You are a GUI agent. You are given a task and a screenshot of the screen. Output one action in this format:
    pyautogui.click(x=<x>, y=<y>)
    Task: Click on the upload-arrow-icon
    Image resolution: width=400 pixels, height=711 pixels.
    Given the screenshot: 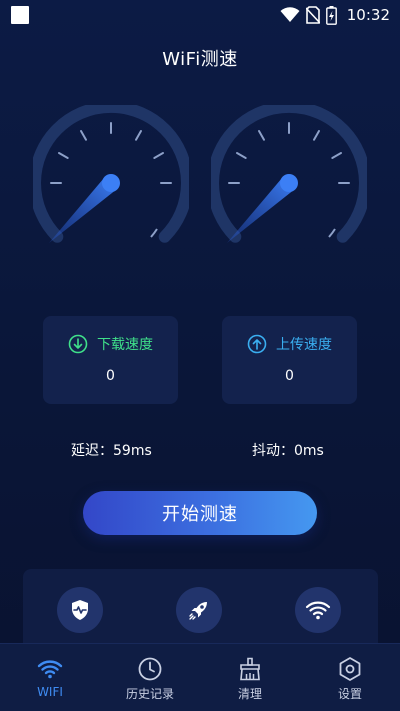 What is the action you would take?
    pyautogui.click(x=257, y=344)
    